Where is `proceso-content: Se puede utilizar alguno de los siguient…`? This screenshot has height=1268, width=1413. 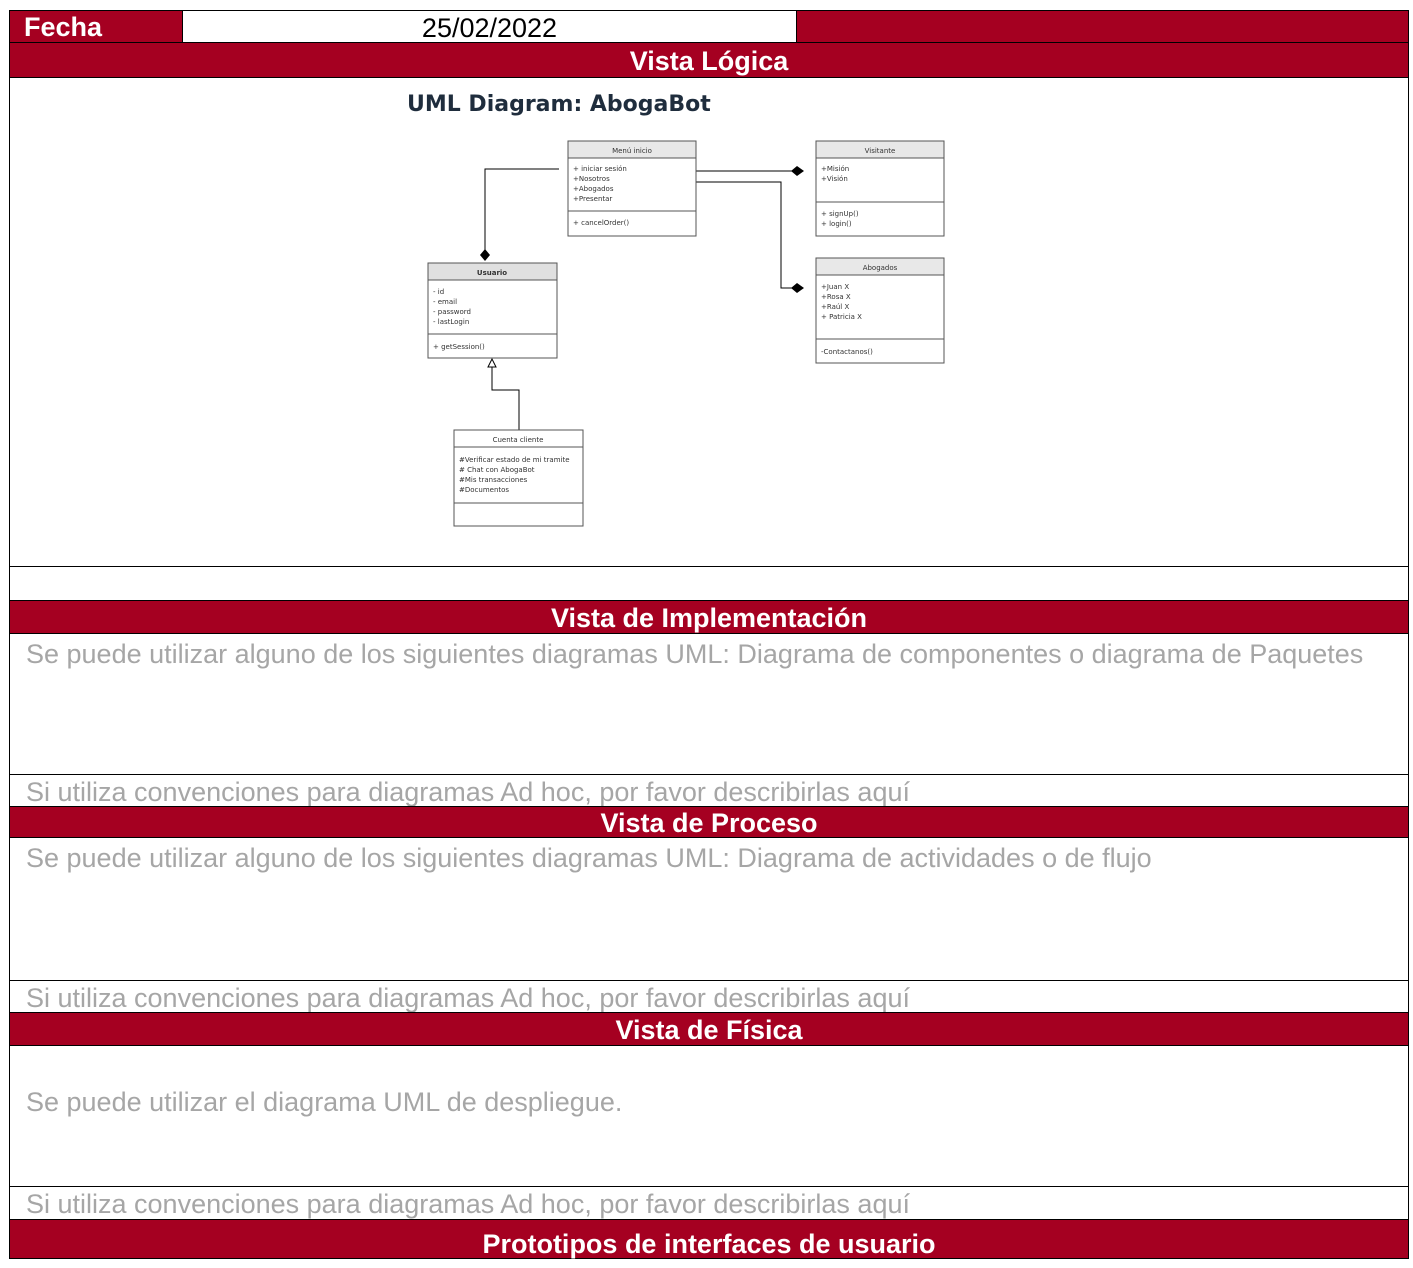
proceso-content: Se puede utilizar alguno de los siguient… is located at coordinates (709, 909).